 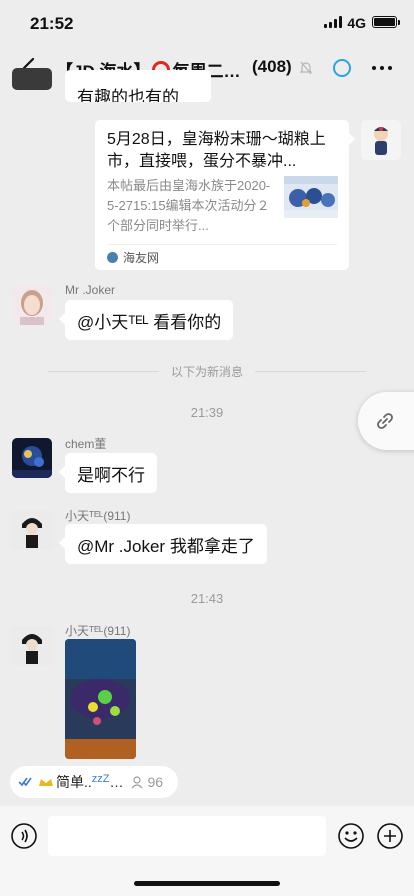 What do you see at coordinates (100, 779) in the screenshot?
I see `group-chip-zz: zzZ` at bounding box center [100, 779].